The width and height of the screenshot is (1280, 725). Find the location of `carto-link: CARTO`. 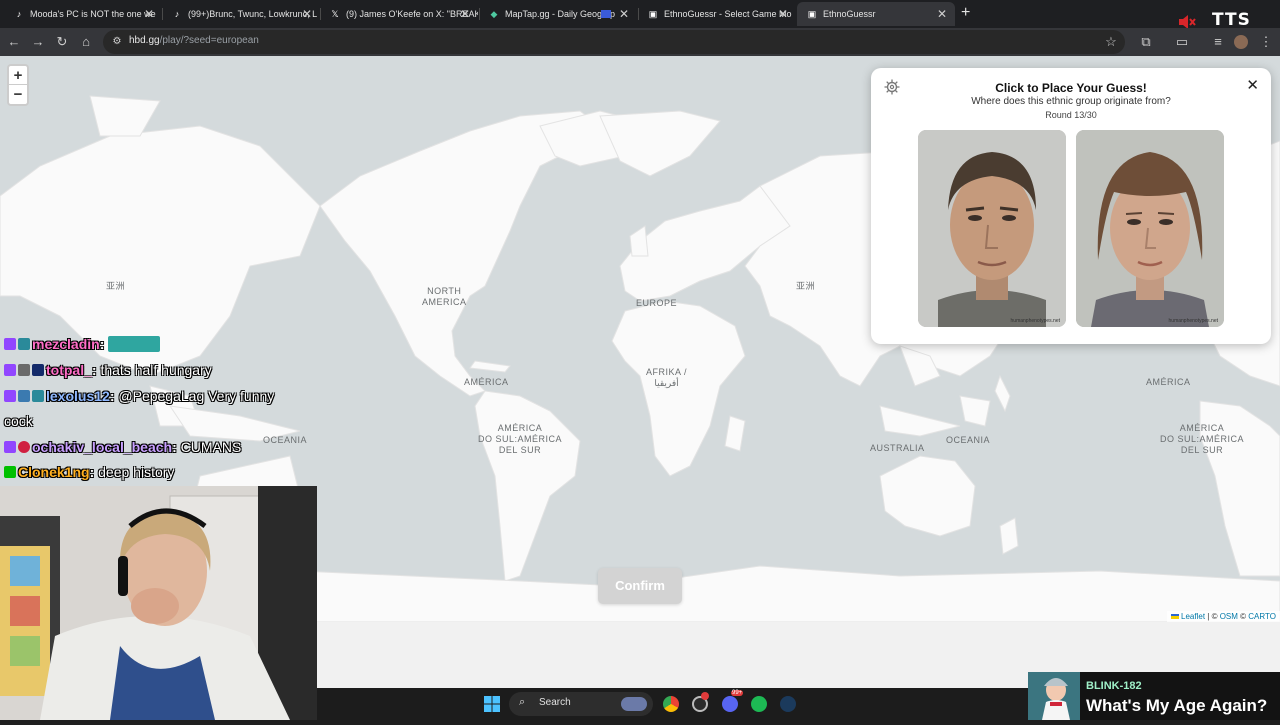

carto-link: CARTO is located at coordinates (1262, 616).